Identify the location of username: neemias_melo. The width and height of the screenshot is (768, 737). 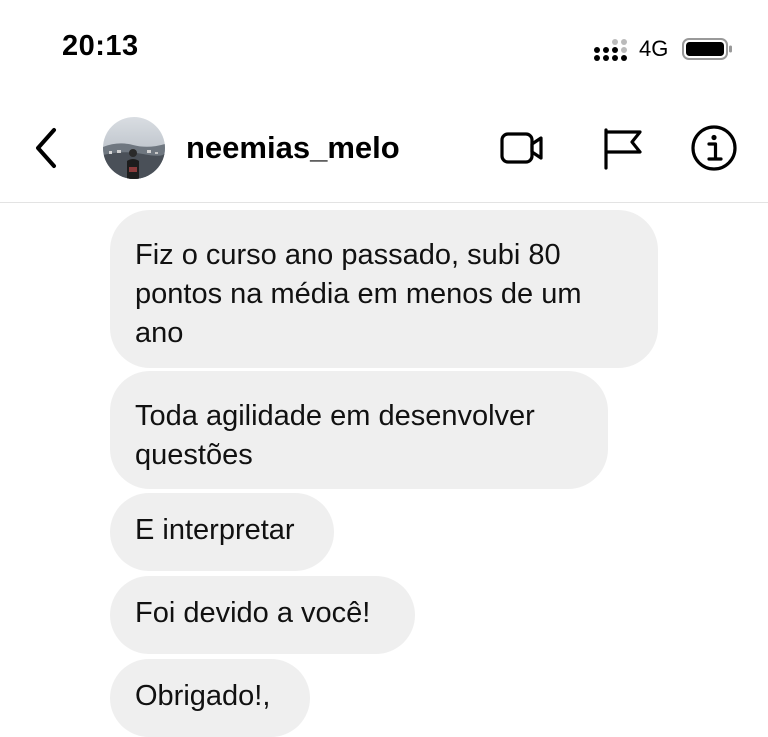
(293, 148).